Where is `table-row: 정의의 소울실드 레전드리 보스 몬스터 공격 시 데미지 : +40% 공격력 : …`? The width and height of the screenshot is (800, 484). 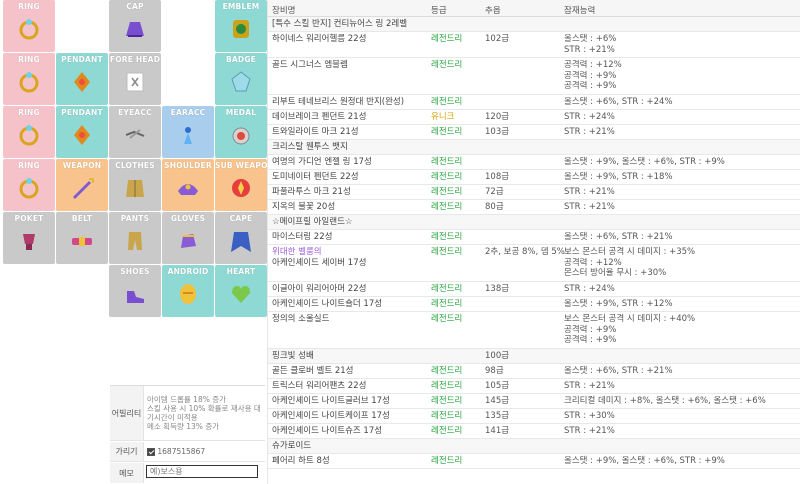 table-row: 정의의 소울실드 레전드리 보스 몬스터 공격 시 데미지 : +40% 공격력 : … is located at coordinates (534, 330).